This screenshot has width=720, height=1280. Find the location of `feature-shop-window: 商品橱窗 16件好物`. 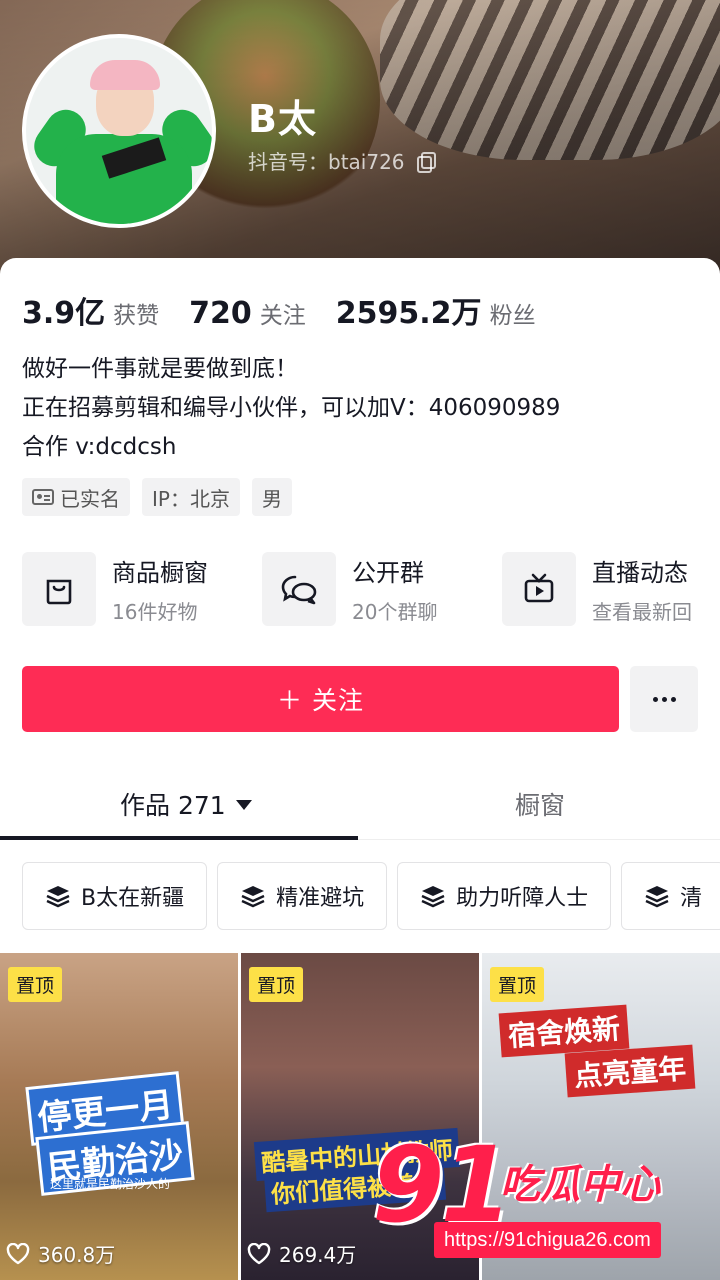

feature-shop-window: 商品橱窗 16件好物 is located at coordinates (142, 589).